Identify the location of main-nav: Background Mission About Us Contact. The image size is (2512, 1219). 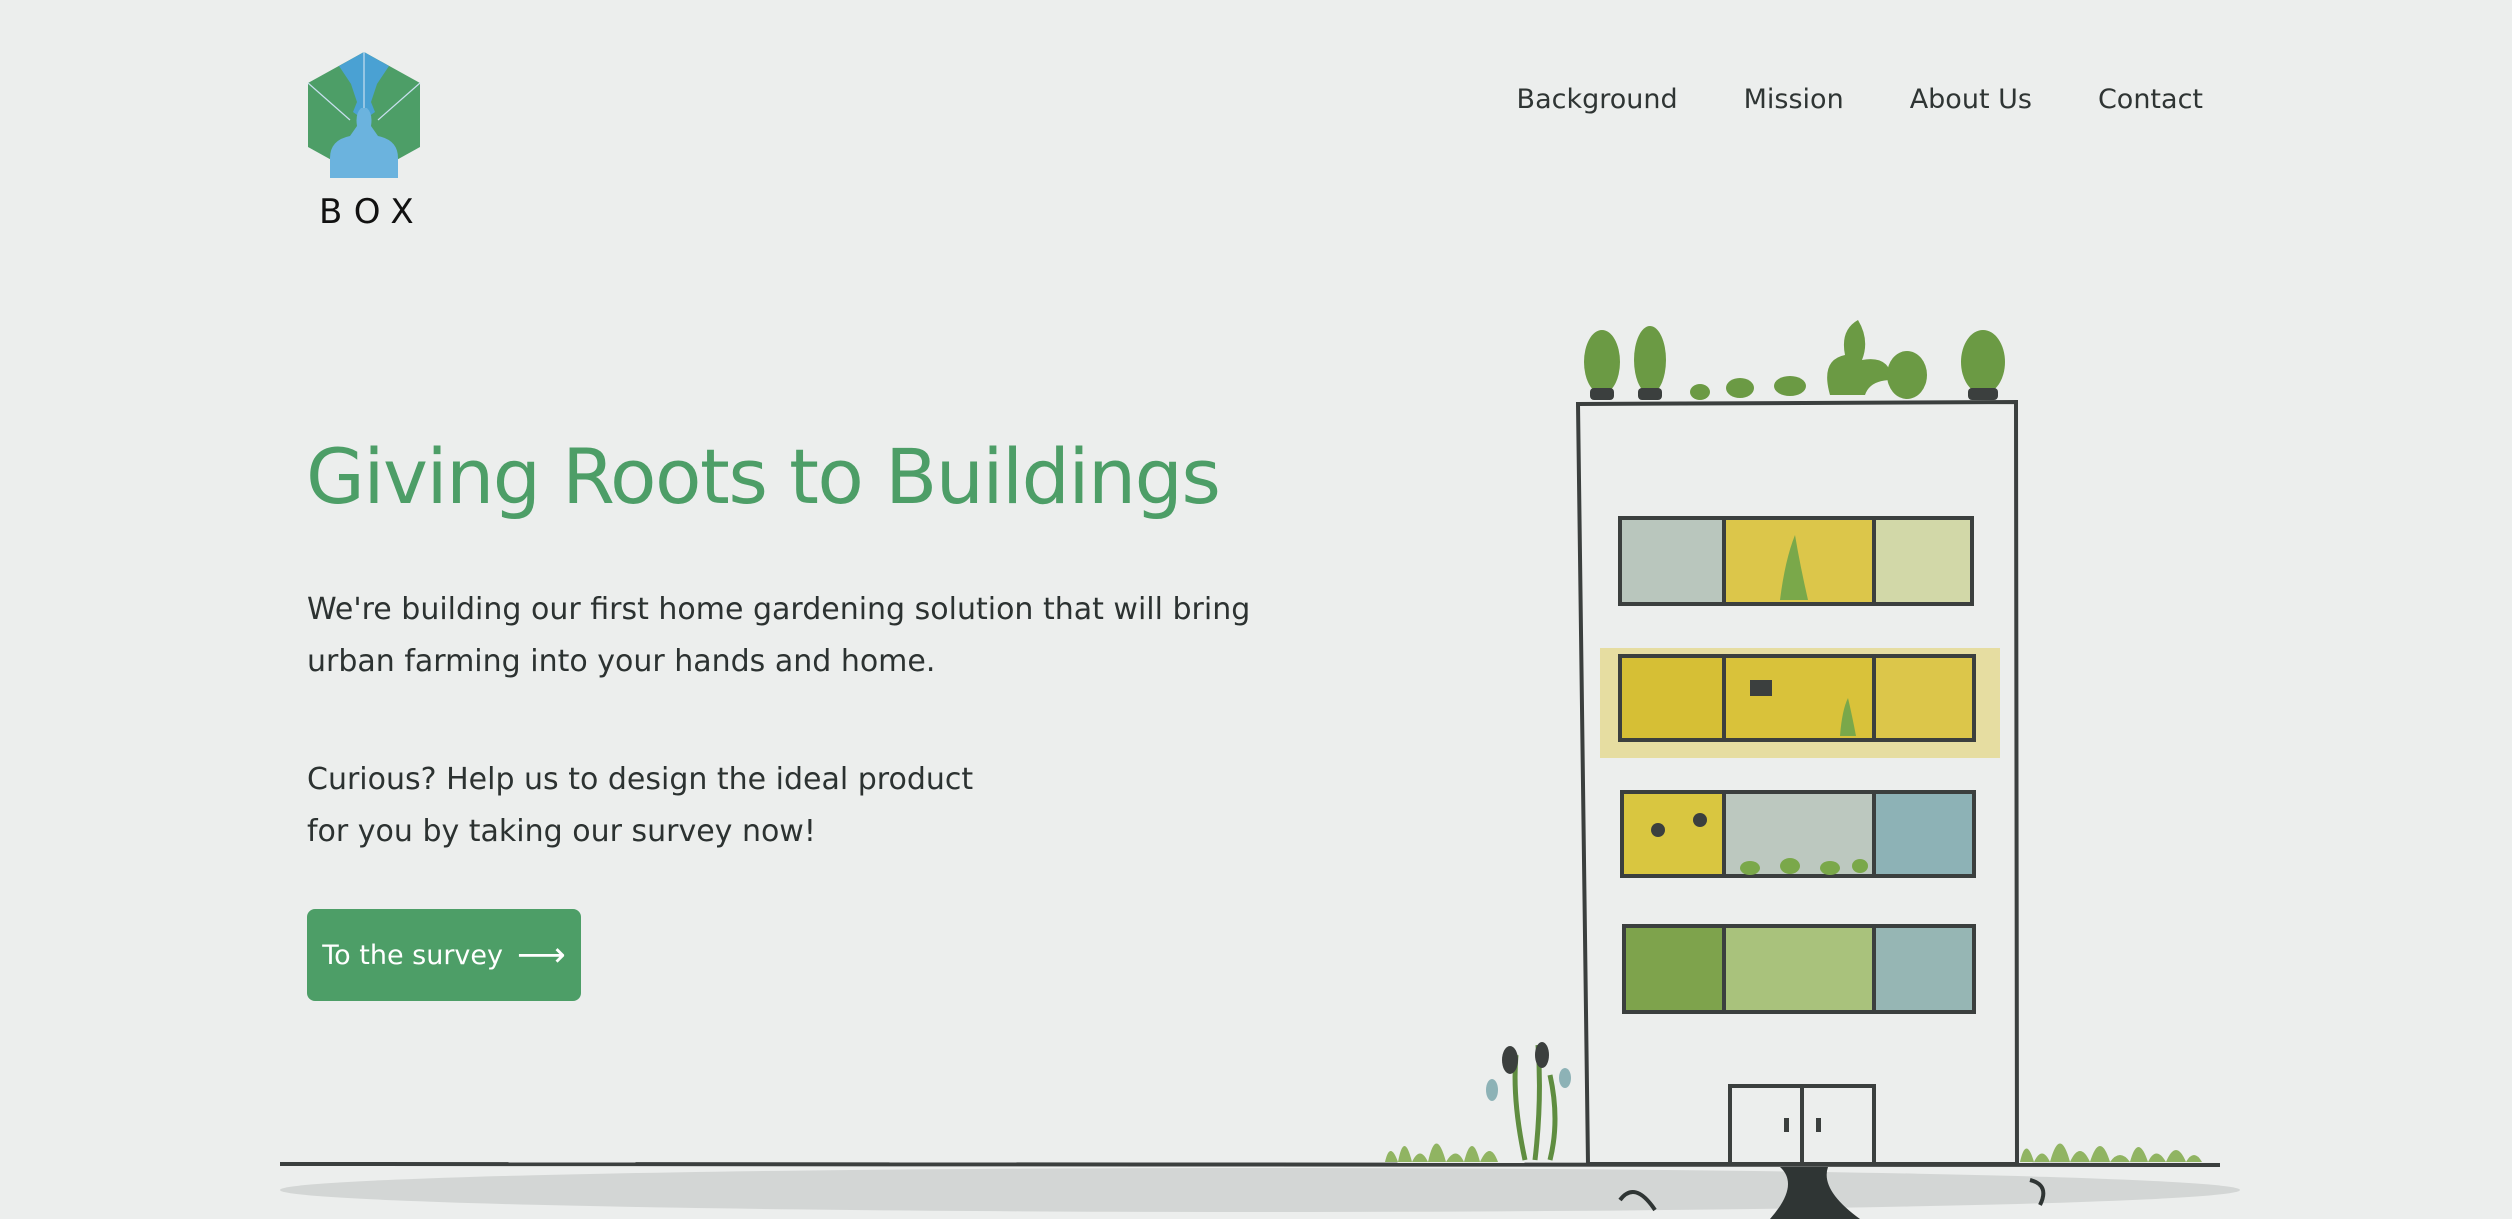
(1860, 99).